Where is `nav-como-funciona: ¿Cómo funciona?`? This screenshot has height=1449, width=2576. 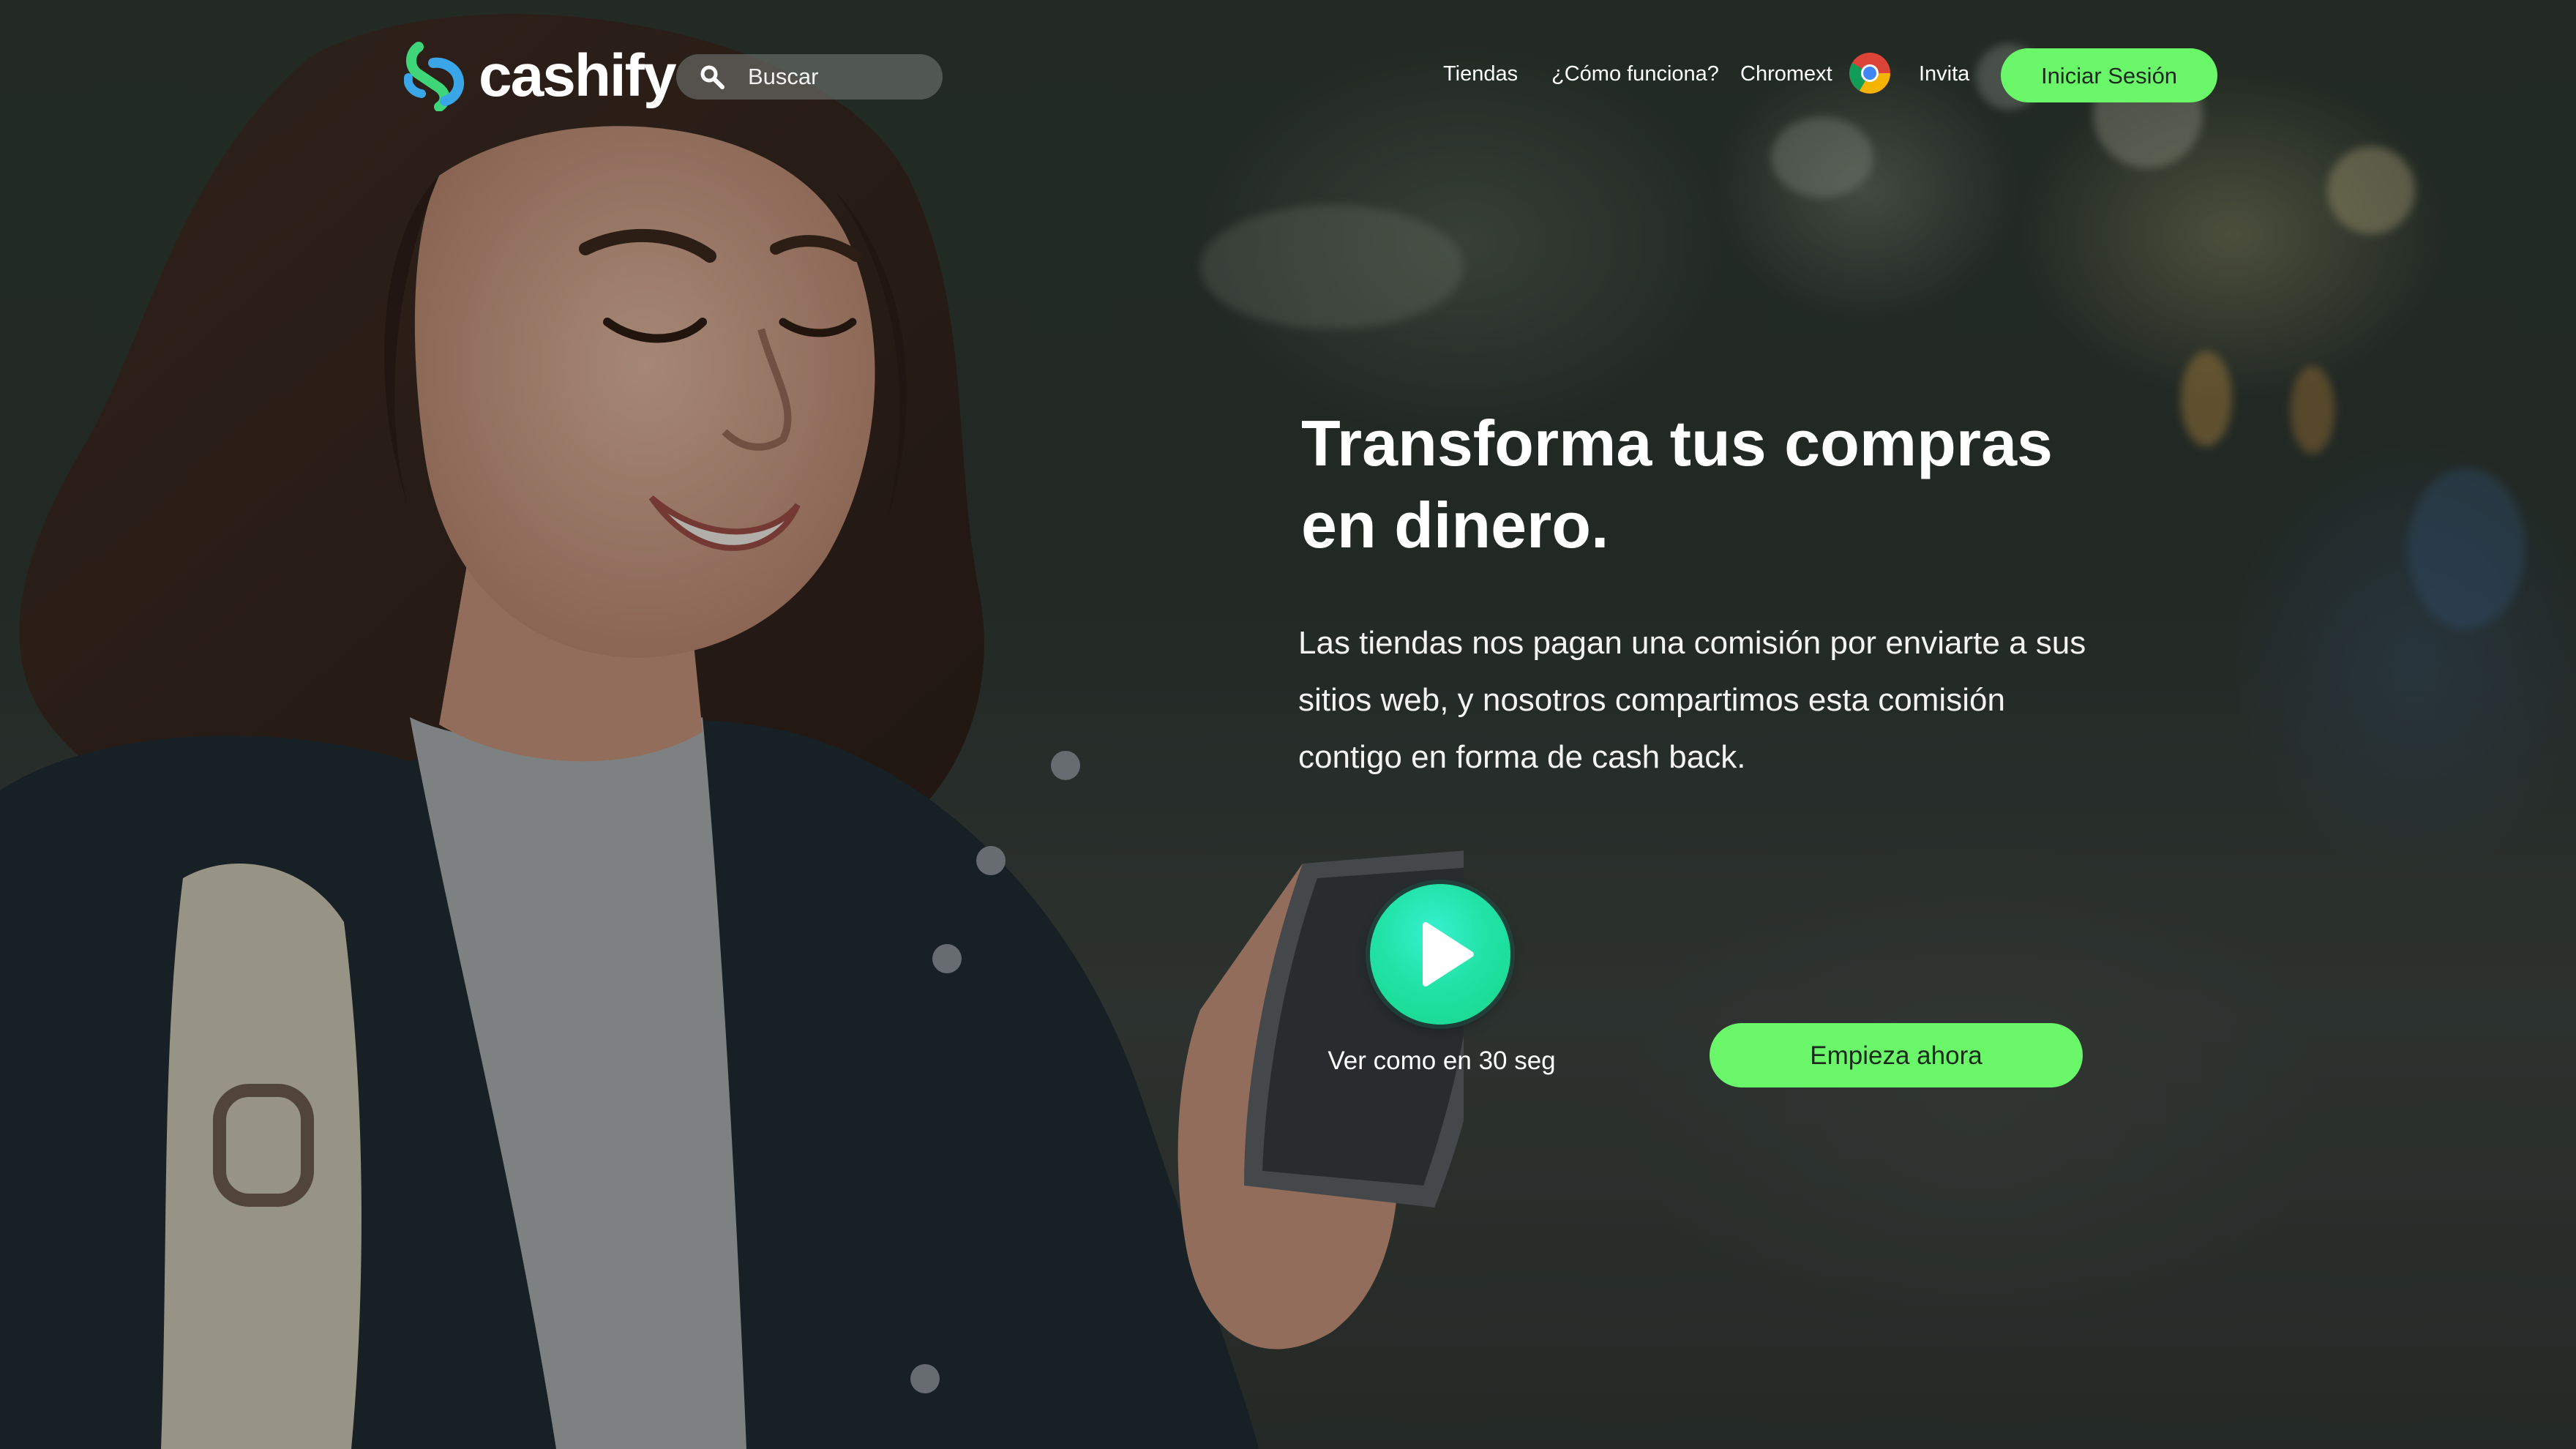
nav-como-funciona: ¿Cómo funciona? is located at coordinates (1635, 74).